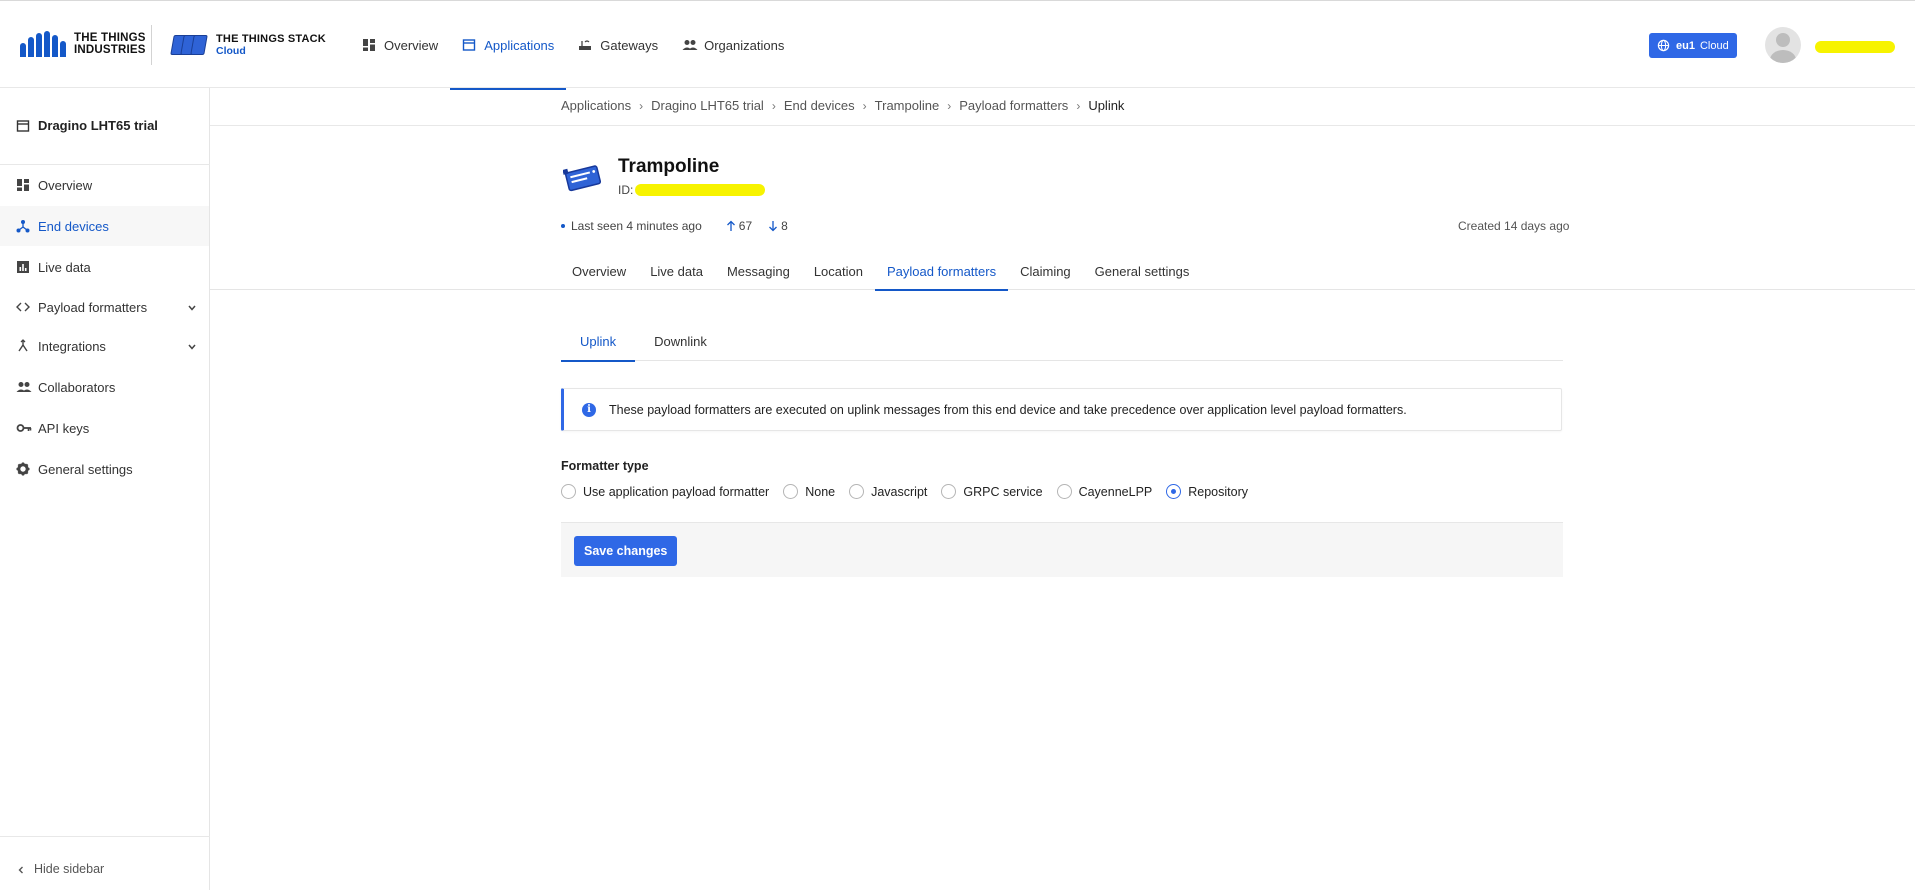 The height and width of the screenshot is (890, 1915). Describe the element at coordinates (69, 869) in the screenshot. I see `hide-sidebar-label: Hide sidebar` at that location.